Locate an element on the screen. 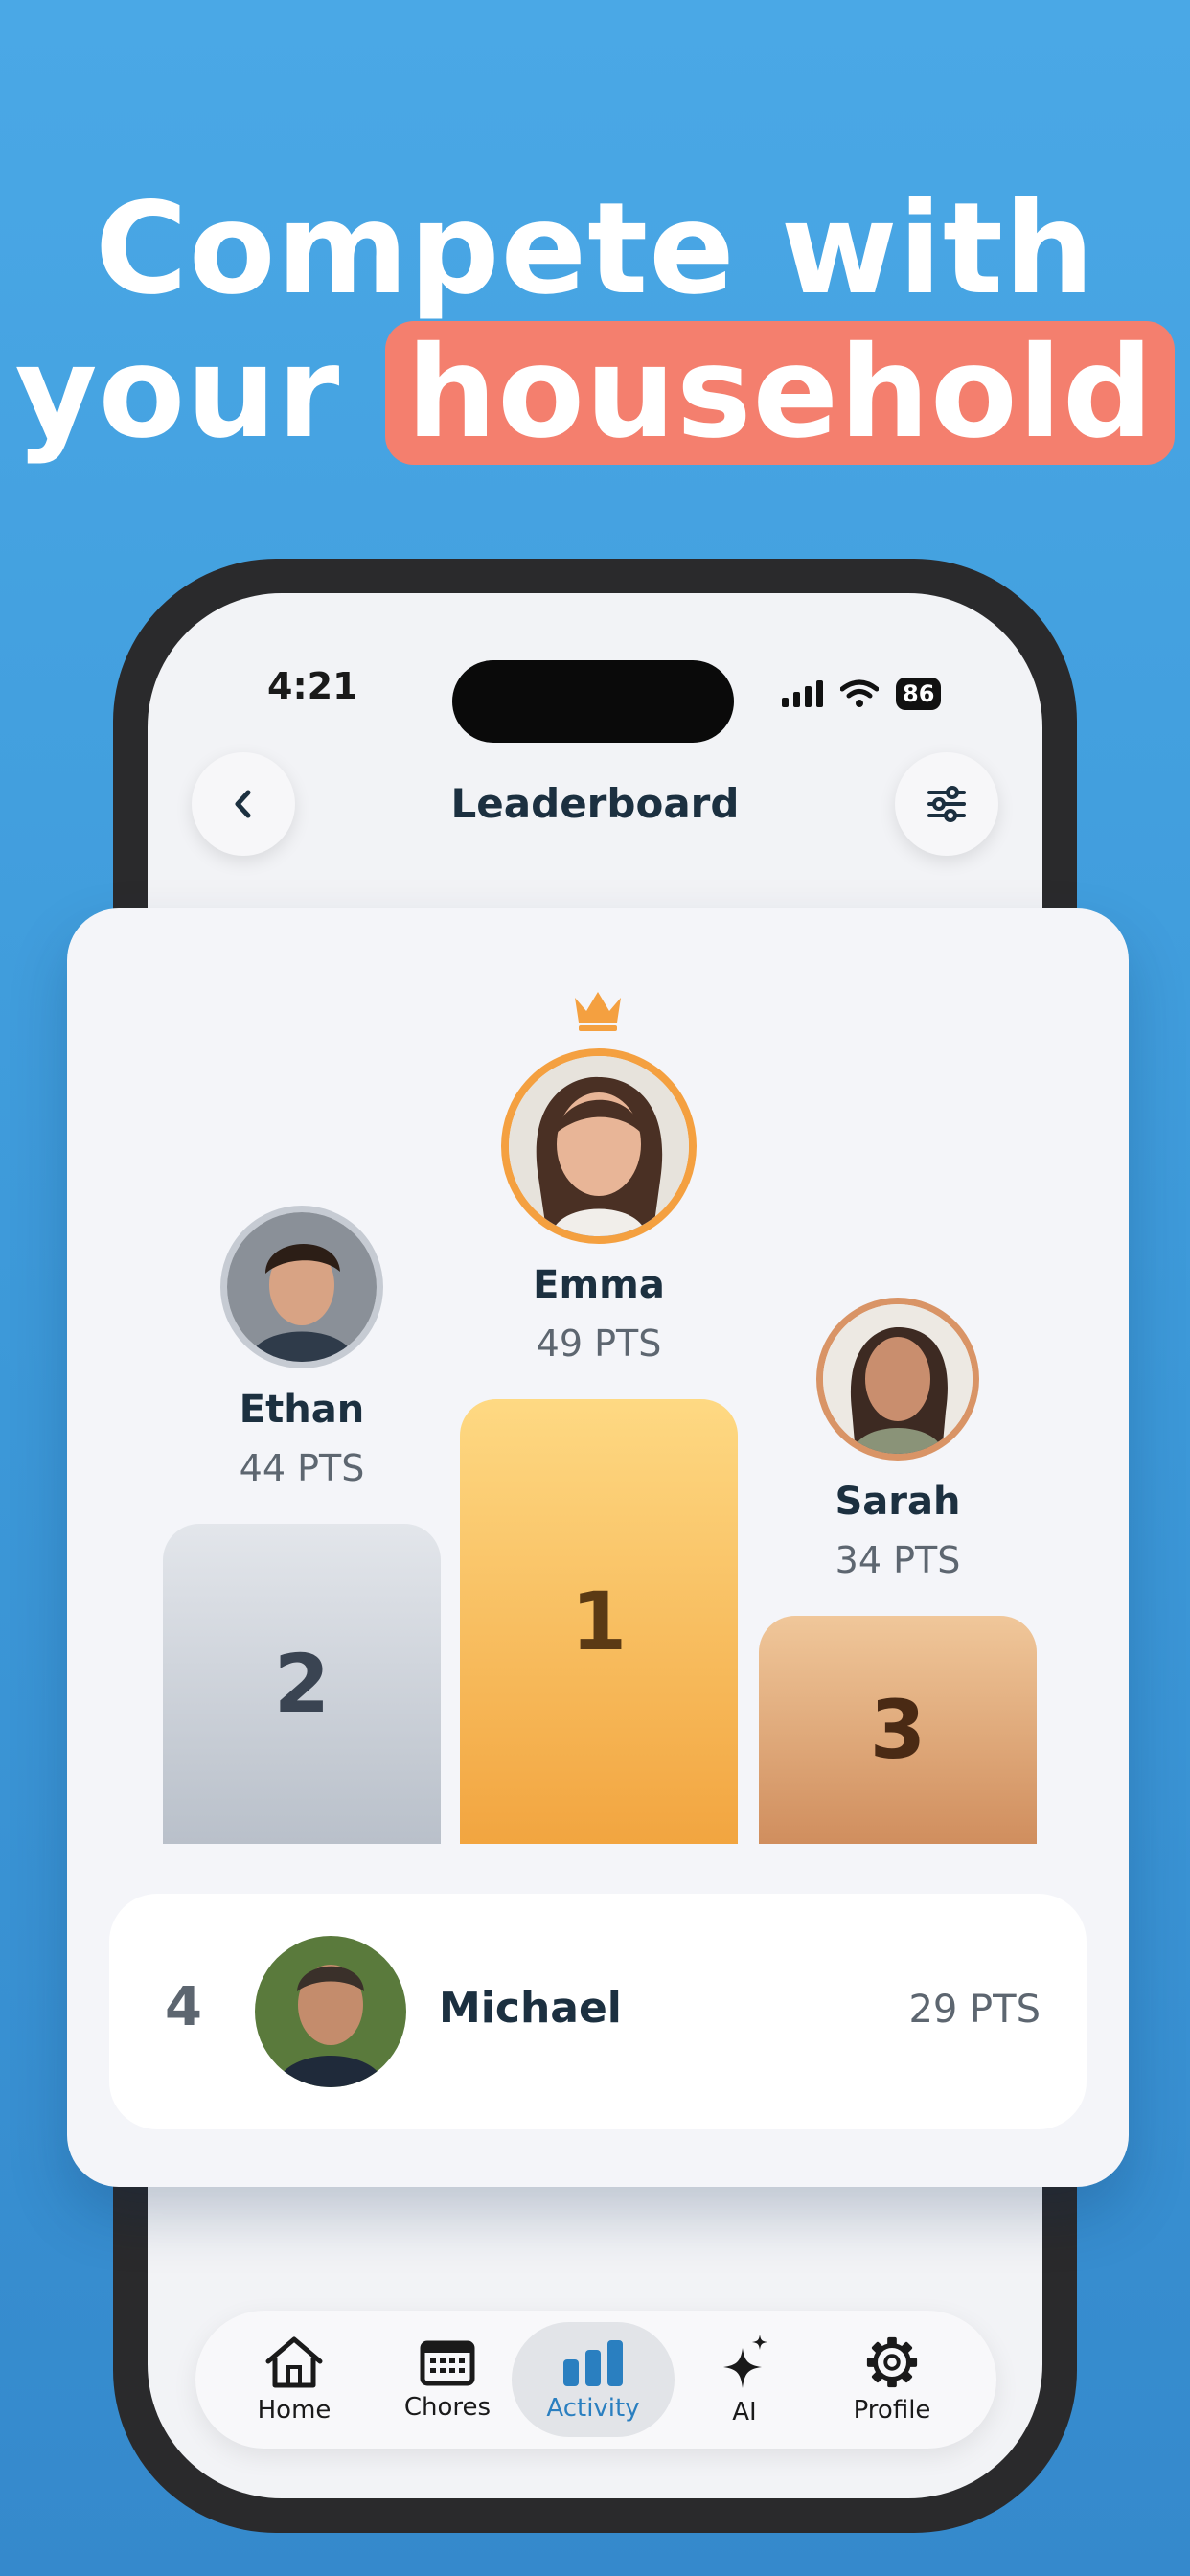 This screenshot has width=1190, height=2576. tab-home: Home is located at coordinates (295, 2379).